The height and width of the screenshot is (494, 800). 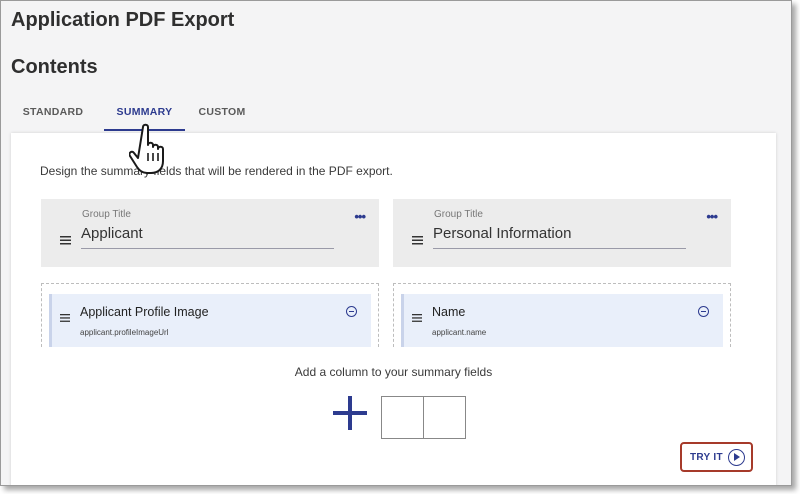 What do you see at coordinates (207, 236) in the screenshot?
I see `group-title-input: Applicant` at bounding box center [207, 236].